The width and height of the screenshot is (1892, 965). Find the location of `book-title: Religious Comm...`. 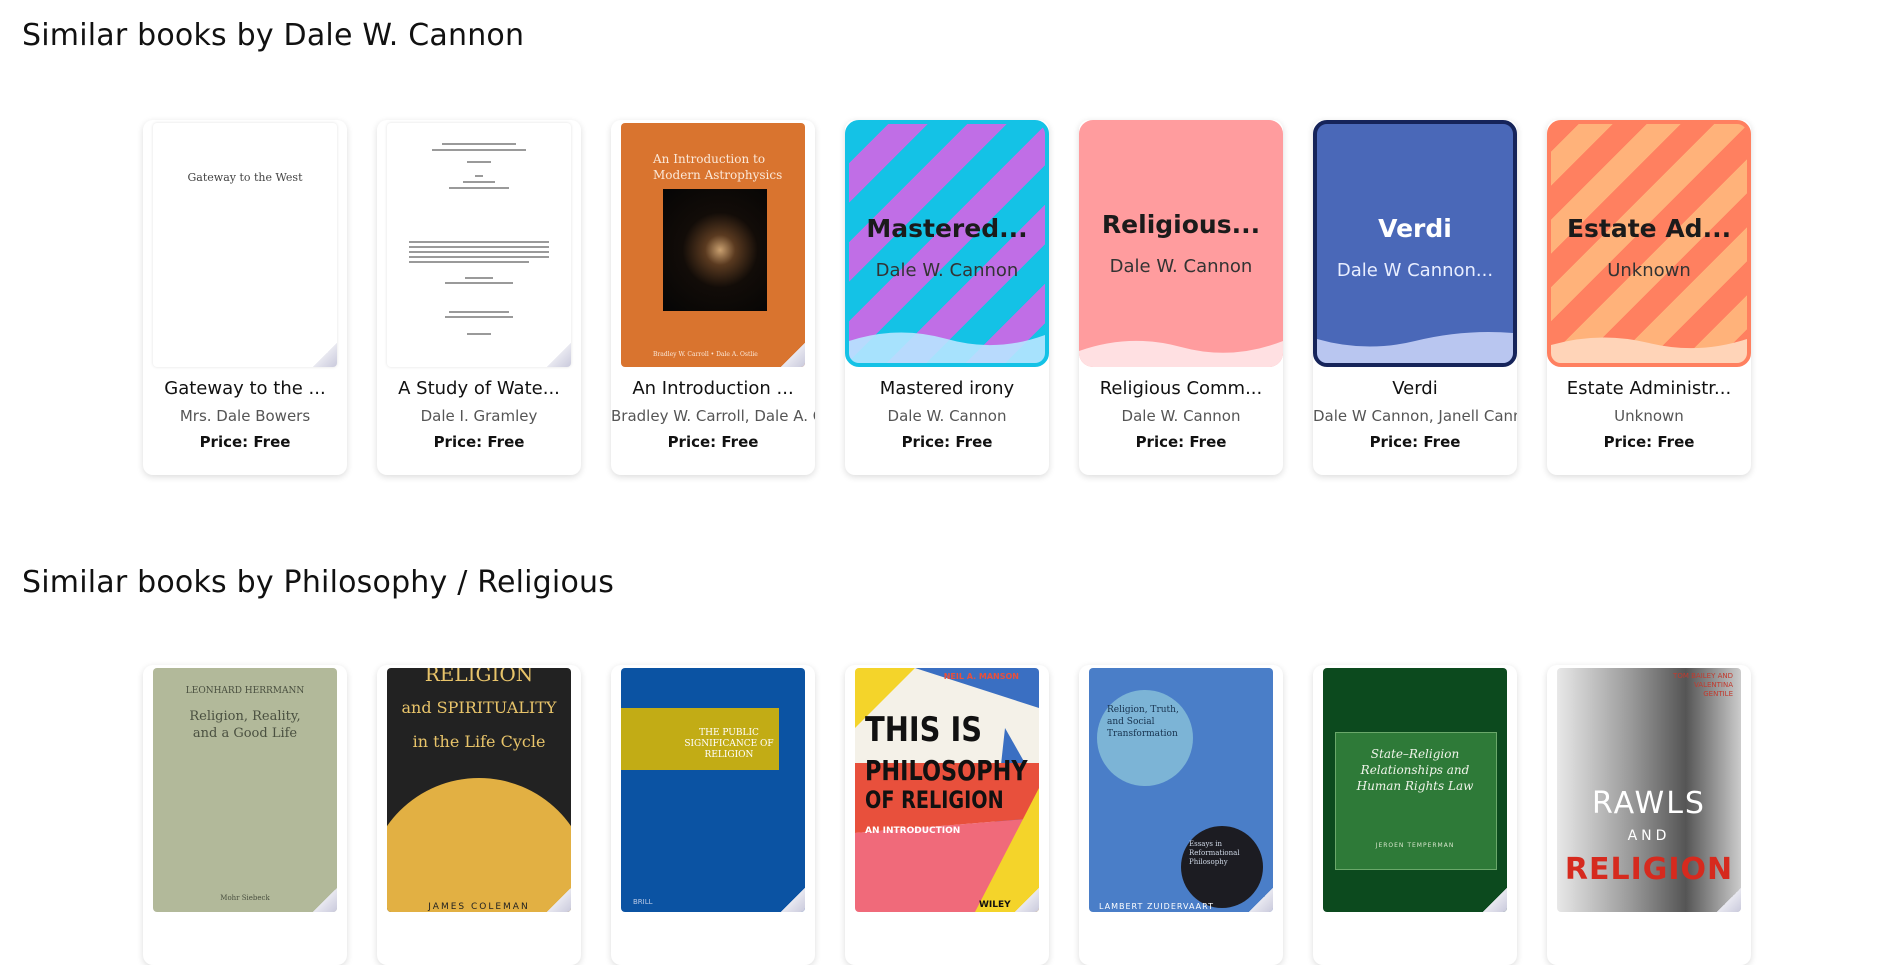

book-title: Religious Comm... is located at coordinates (1181, 388).